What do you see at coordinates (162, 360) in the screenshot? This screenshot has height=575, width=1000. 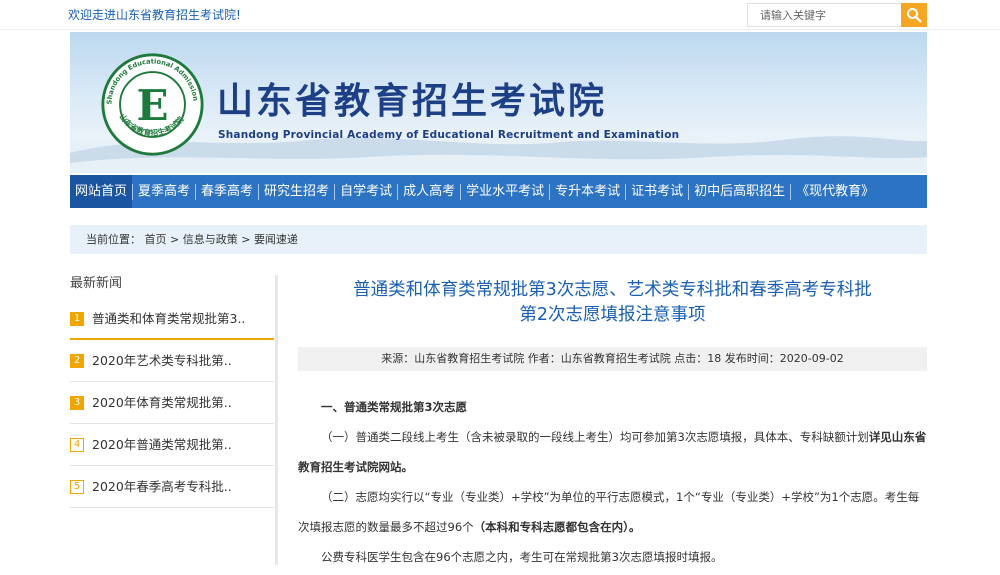 I see `news-title: 2020年艺术类专科批第..` at bounding box center [162, 360].